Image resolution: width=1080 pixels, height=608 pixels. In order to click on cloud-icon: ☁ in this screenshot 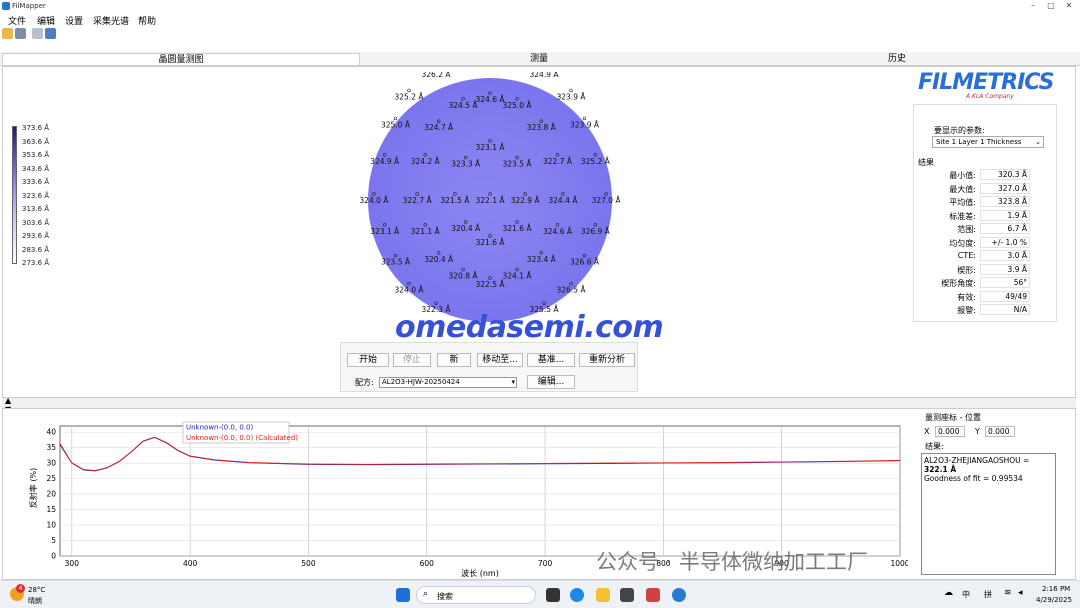, I will do `click(948, 593)`.